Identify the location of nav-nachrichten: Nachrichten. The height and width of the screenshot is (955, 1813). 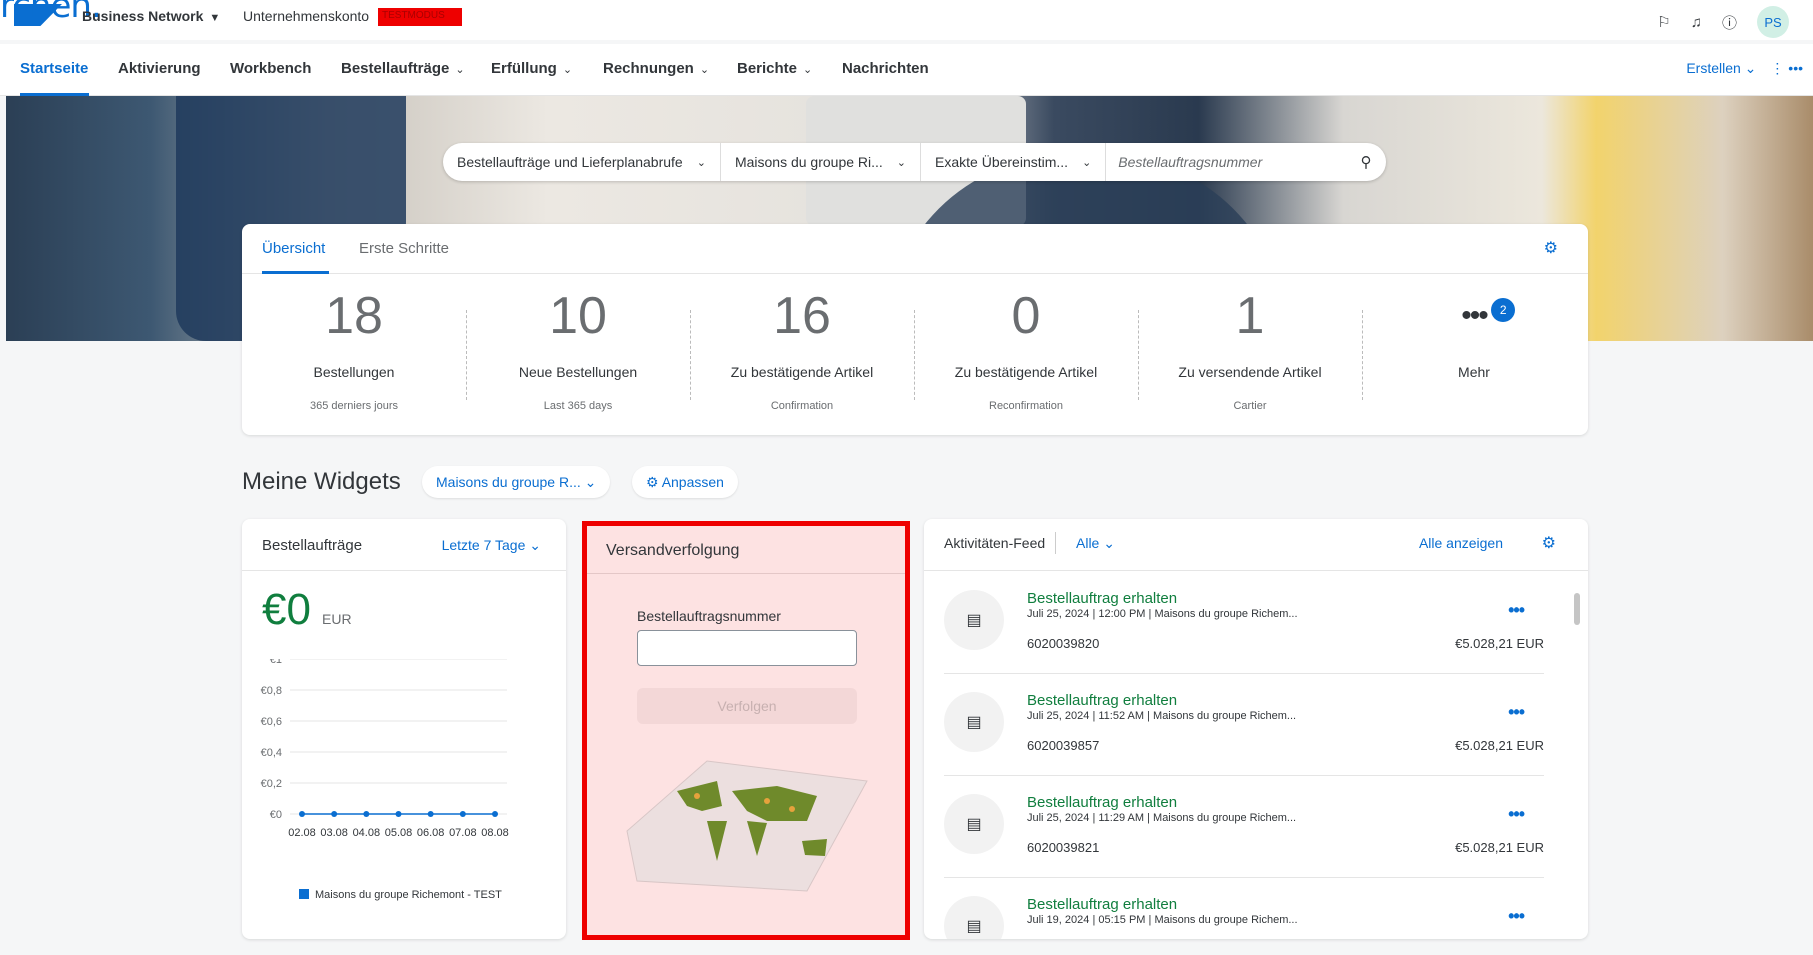
(885, 68).